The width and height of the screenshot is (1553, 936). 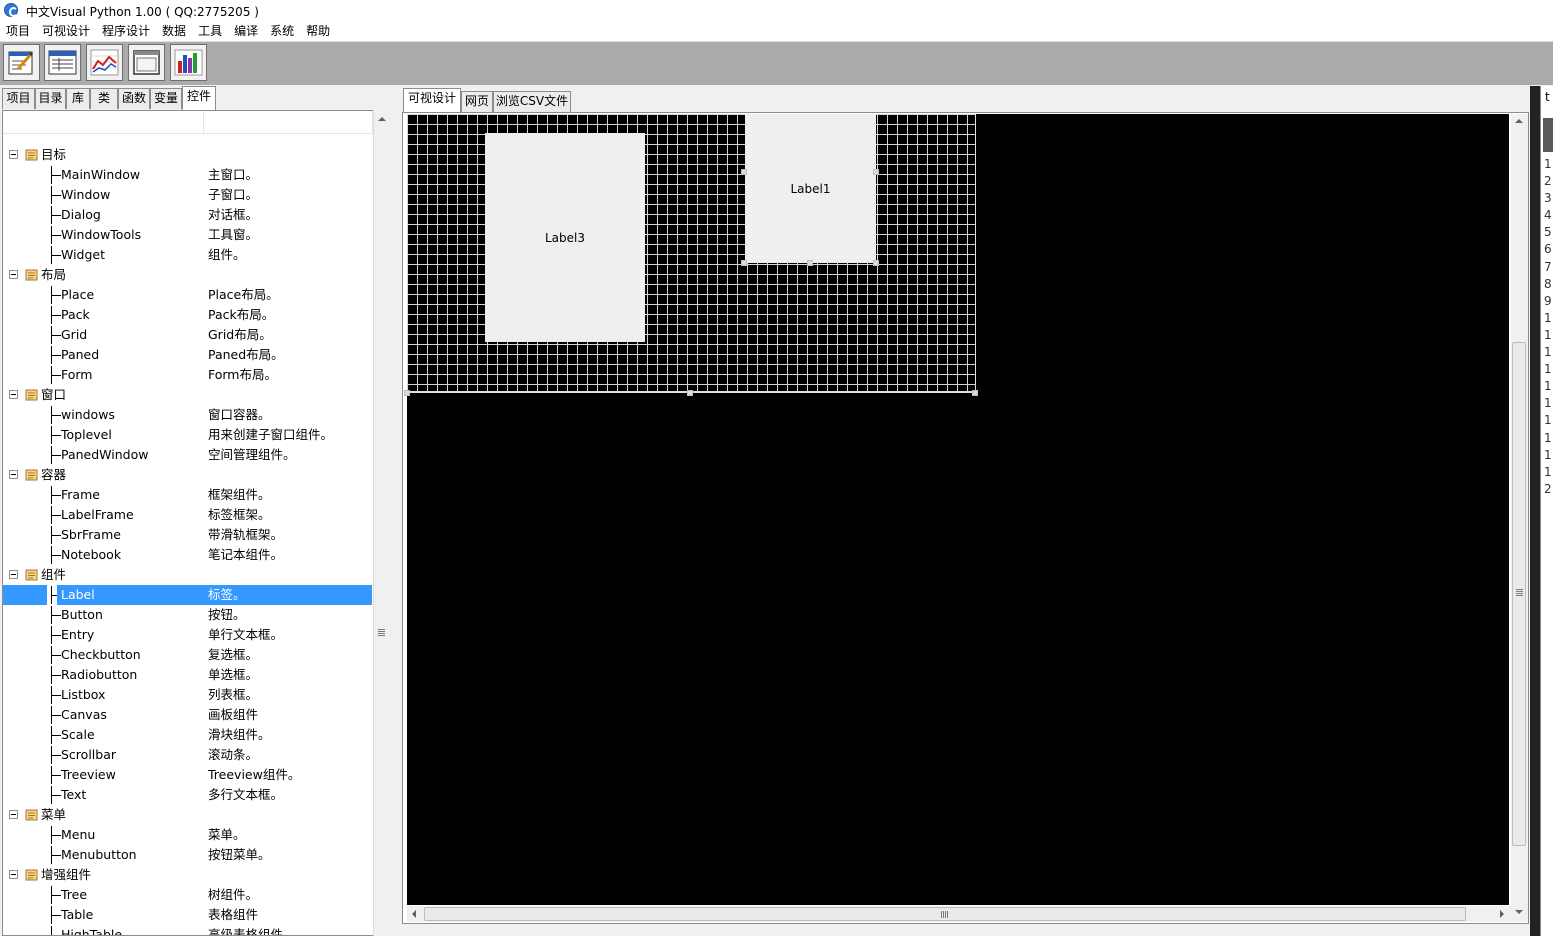 I want to click on tree-category: 容器, so click(x=187, y=475).